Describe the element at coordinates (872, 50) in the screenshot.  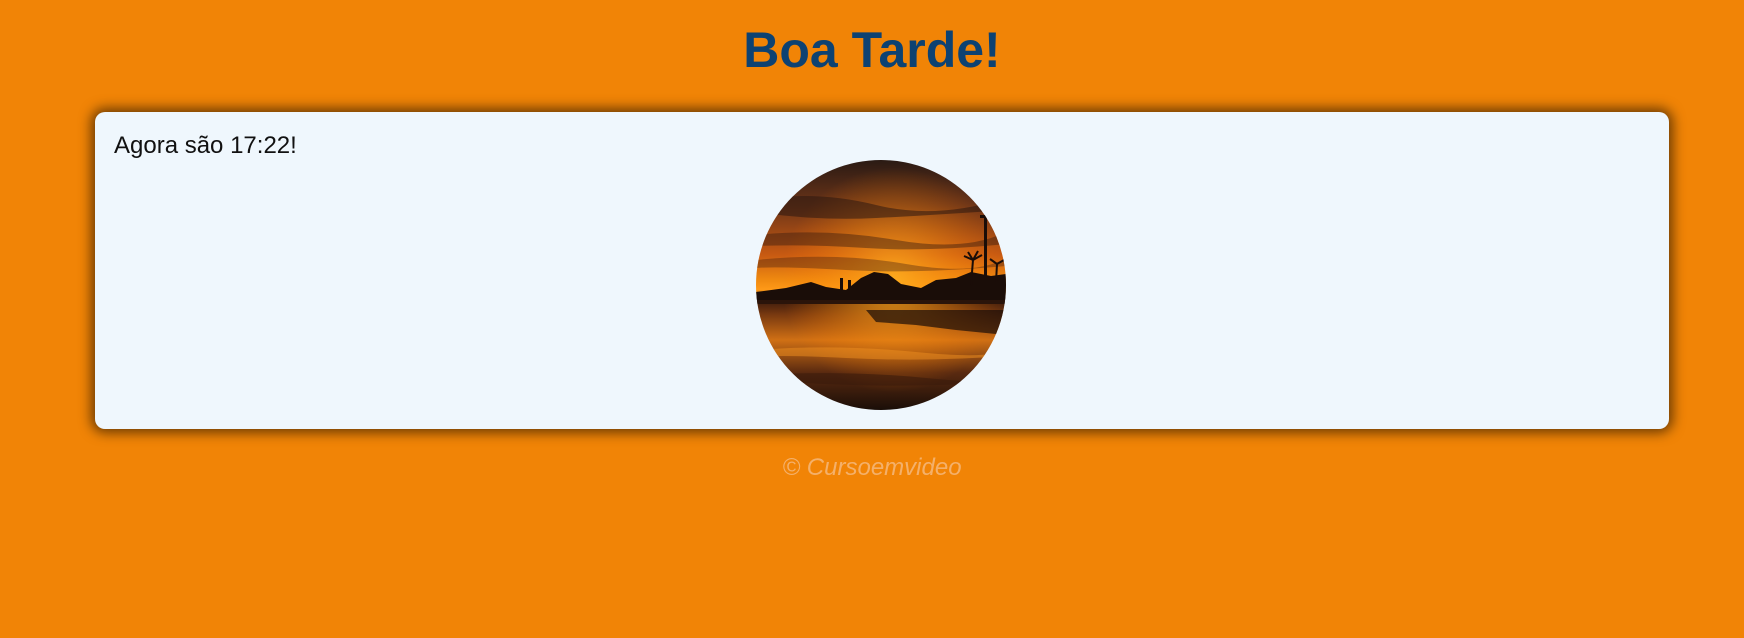
I see `page-title: Boa Tarde!` at that location.